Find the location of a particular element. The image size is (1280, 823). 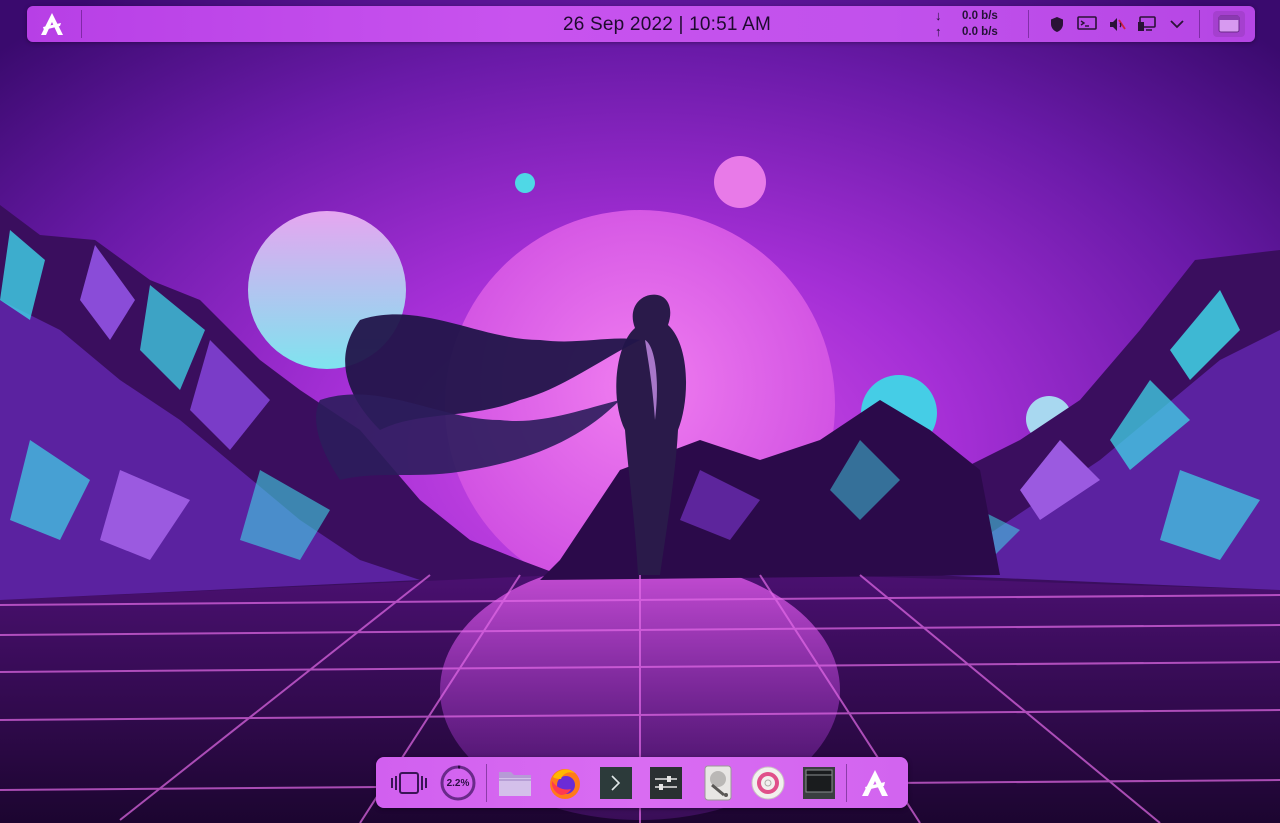

settings-icon is located at coordinates (666, 783).